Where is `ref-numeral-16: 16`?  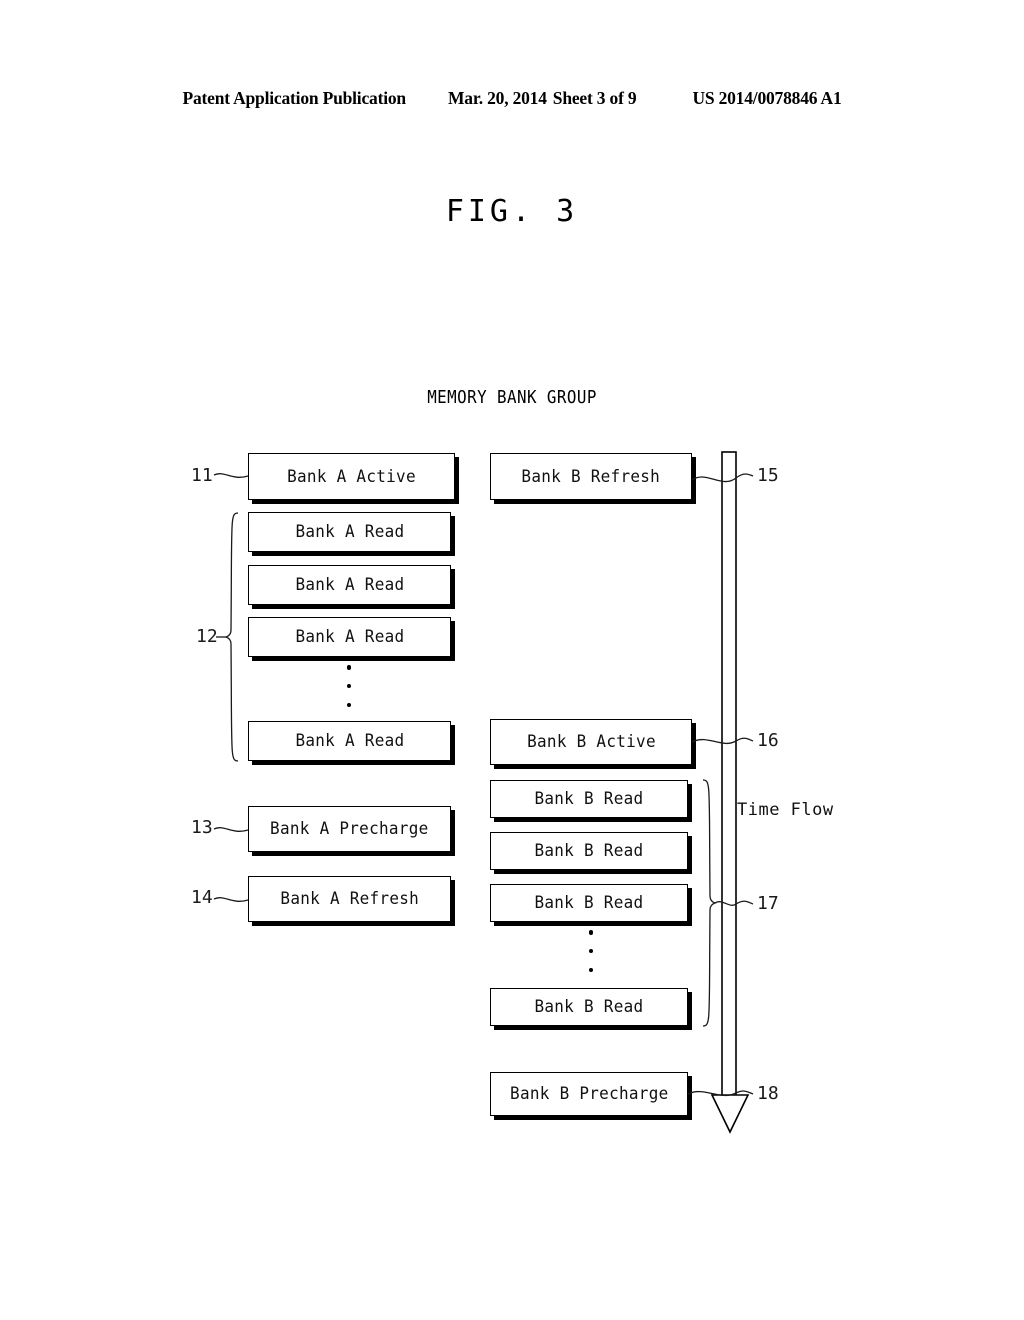
ref-numeral-16: 16 is located at coordinates (768, 740).